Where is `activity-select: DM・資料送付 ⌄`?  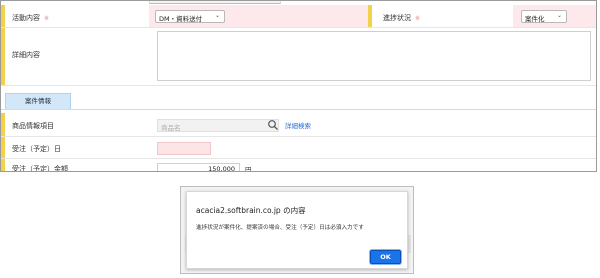 activity-select: DM・資料送付 ⌄ is located at coordinates (190, 16).